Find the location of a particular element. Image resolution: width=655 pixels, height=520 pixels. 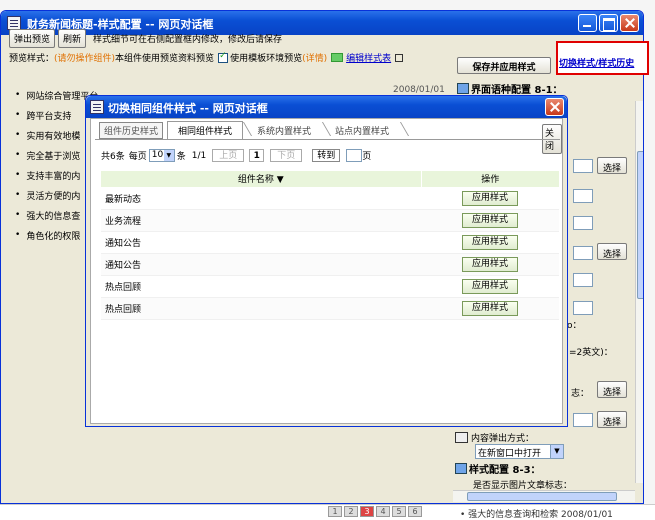

background-page-number: 2 is located at coordinates (351, 511).